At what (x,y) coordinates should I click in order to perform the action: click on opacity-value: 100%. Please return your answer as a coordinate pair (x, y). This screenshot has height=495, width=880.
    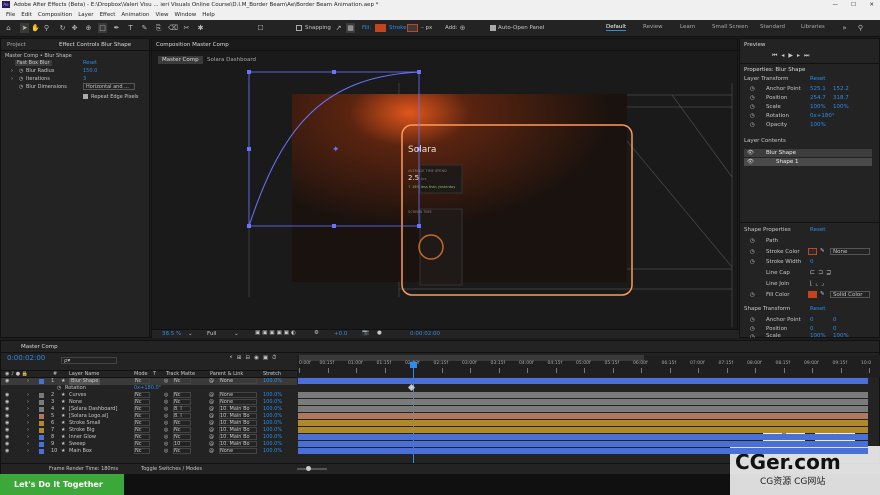
    Looking at the image, I should click on (818, 125).